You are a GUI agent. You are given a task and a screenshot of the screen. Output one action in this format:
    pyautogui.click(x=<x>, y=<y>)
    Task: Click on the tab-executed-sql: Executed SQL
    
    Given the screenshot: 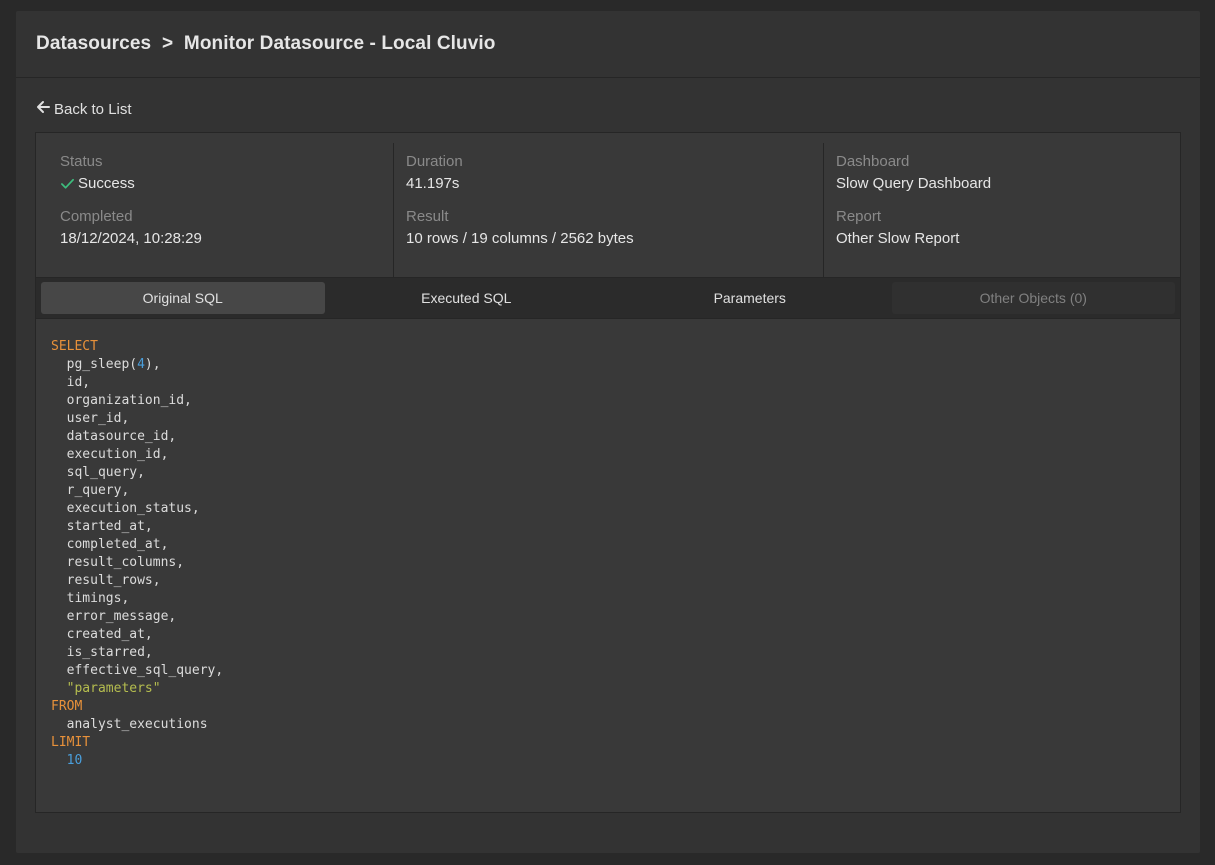 What is the action you would take?
    pyautogui.click(x=467, y=298)
    